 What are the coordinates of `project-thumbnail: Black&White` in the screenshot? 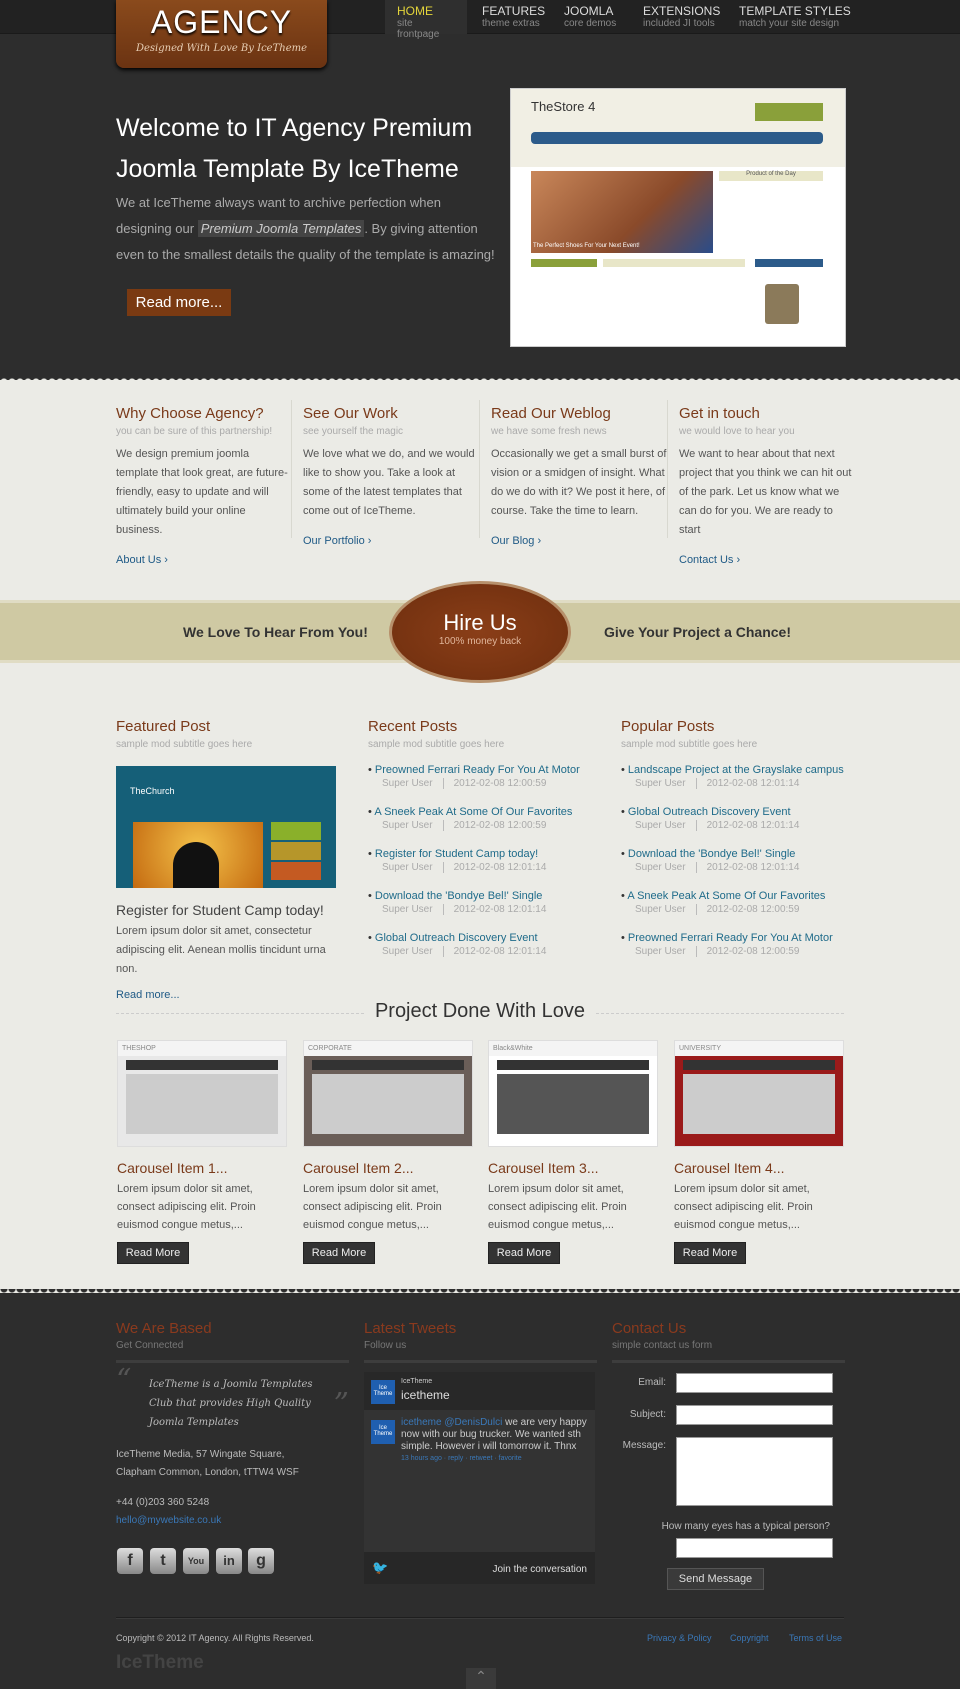 It's located at (573, 1093).